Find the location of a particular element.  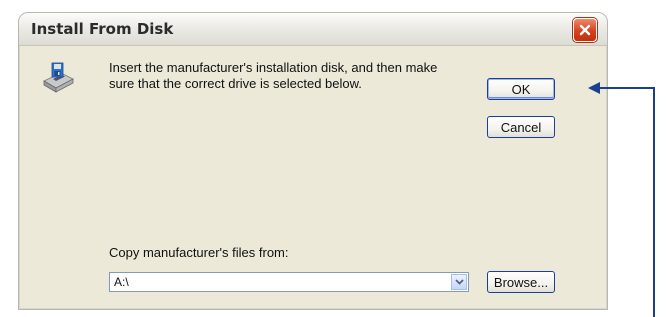

callout-arrow is located at coordinates (621, 199).